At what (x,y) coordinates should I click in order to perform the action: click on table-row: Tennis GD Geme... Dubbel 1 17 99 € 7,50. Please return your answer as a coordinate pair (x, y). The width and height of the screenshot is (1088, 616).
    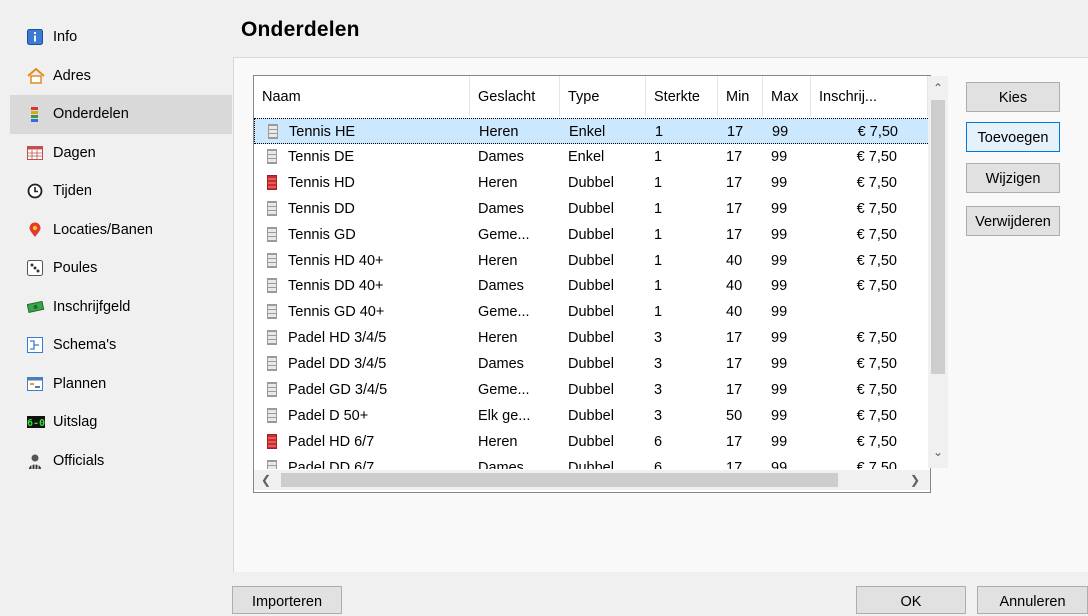
    Looking at the image, I should click on (592, 235).